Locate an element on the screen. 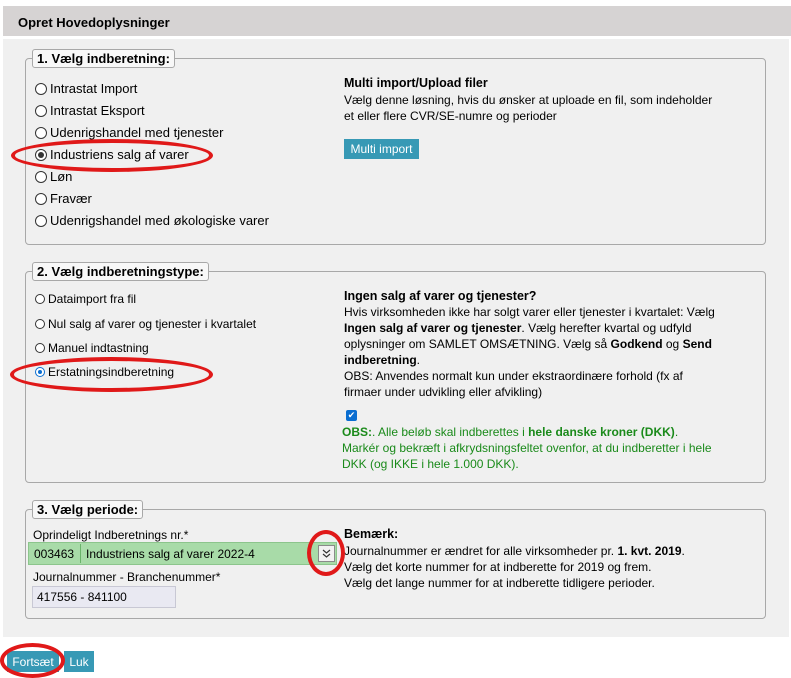  text-line: et eller flere CVR/SE-numre og perioder is located at coordinates (450, 116).